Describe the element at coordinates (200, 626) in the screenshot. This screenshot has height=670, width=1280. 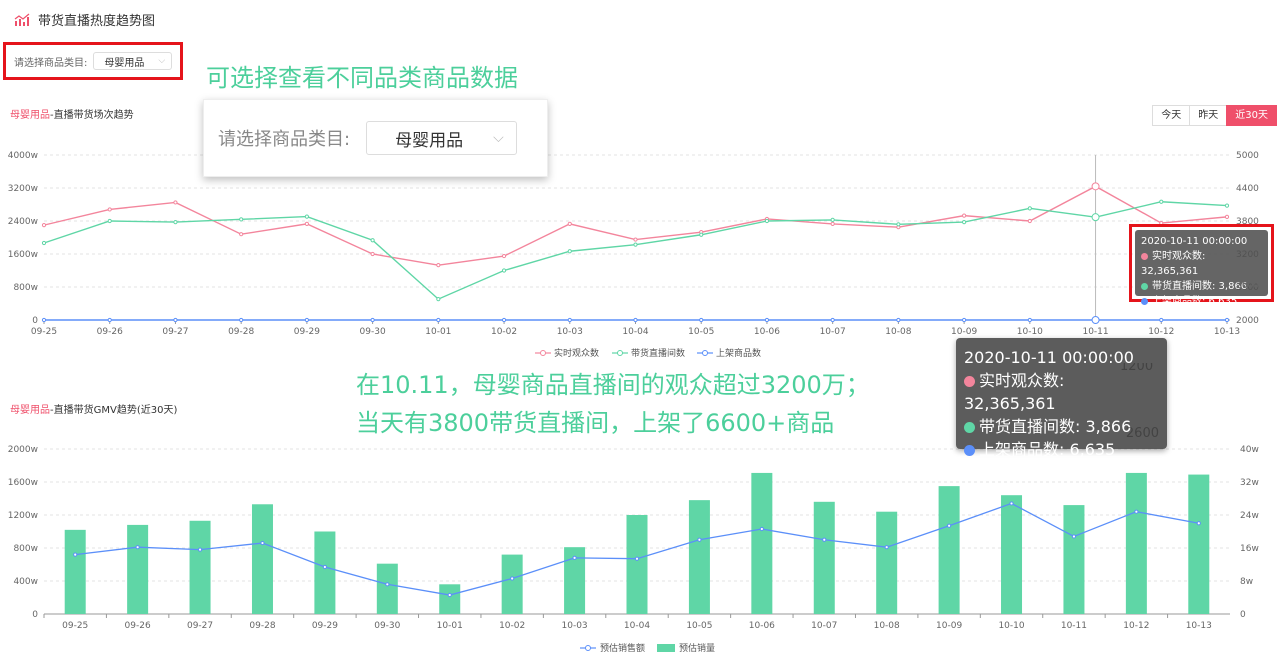
I see `chart2-x-tick-label: 09-27` at that location.